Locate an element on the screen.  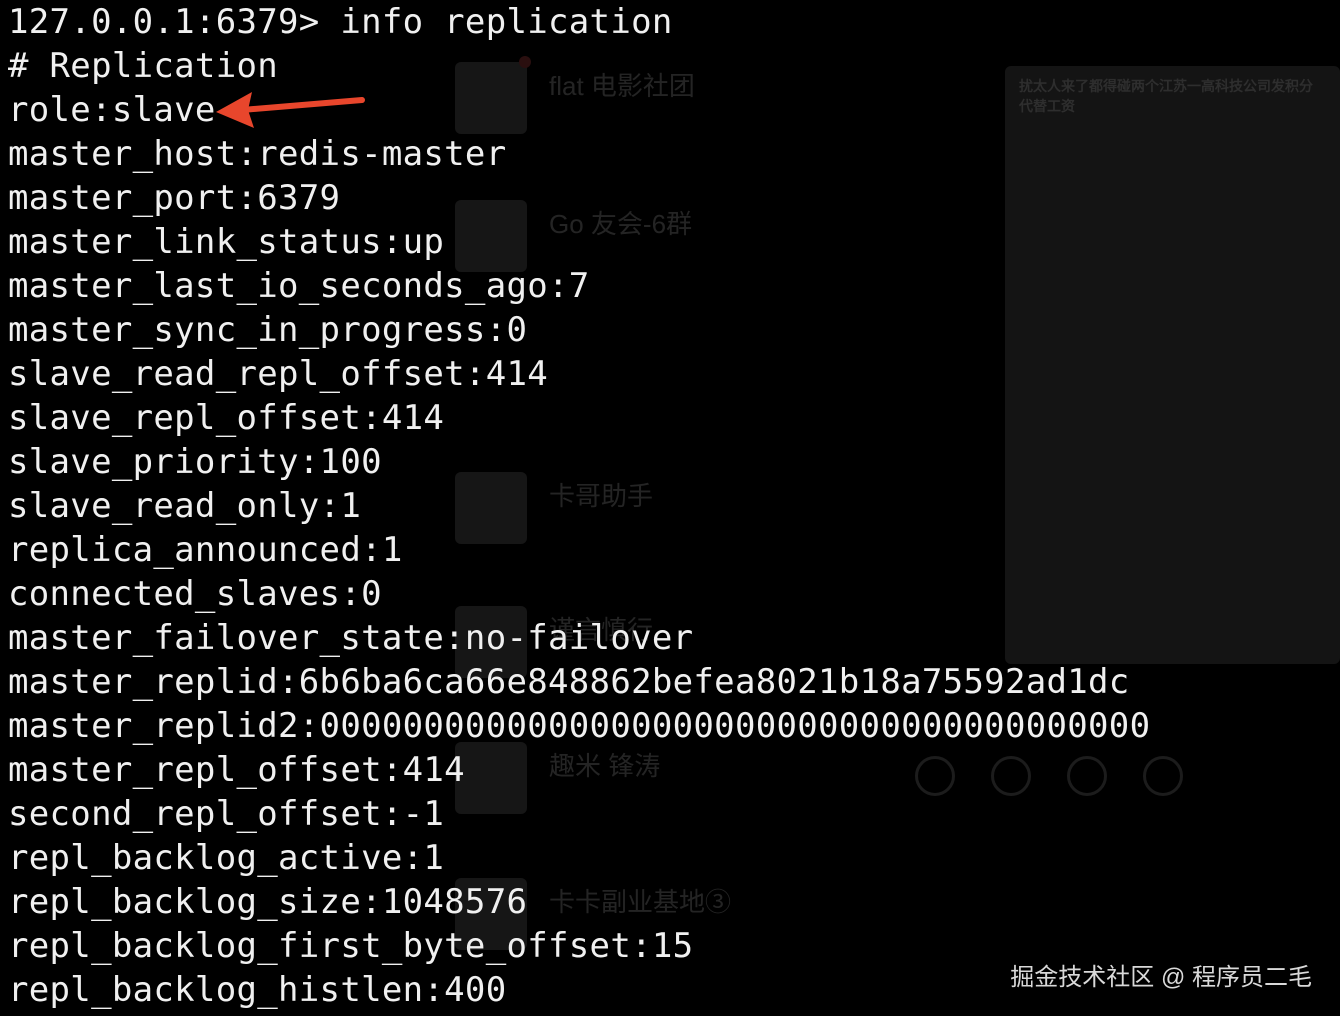
terminal-command-line: 127.0.0.1:6379> info replication is located at coordinates (340, 22).